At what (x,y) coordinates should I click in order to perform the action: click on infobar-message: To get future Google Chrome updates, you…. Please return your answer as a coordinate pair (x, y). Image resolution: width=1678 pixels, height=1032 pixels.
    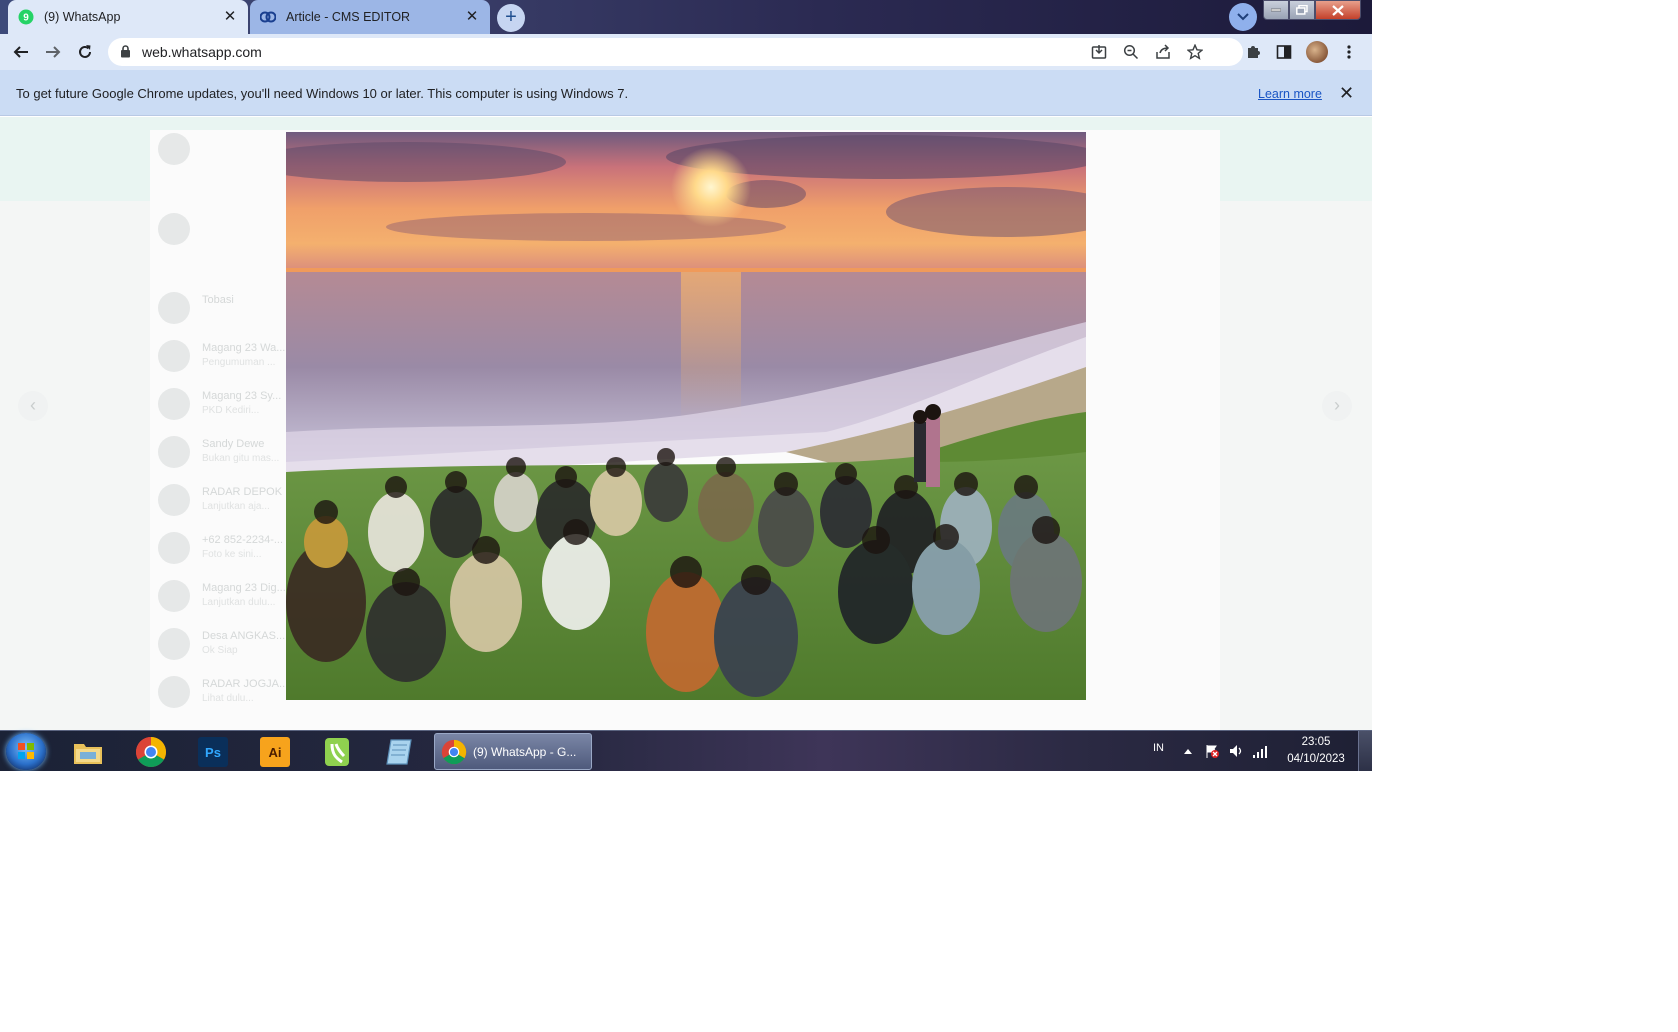
    Looking at the image, I should click on (322, 93).